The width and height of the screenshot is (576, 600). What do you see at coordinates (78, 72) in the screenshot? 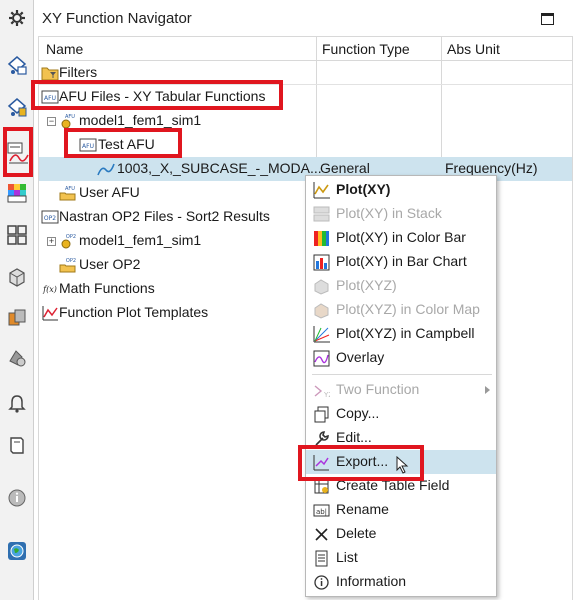
I see `tree-label: Filters` at bounding box center [78, 72].